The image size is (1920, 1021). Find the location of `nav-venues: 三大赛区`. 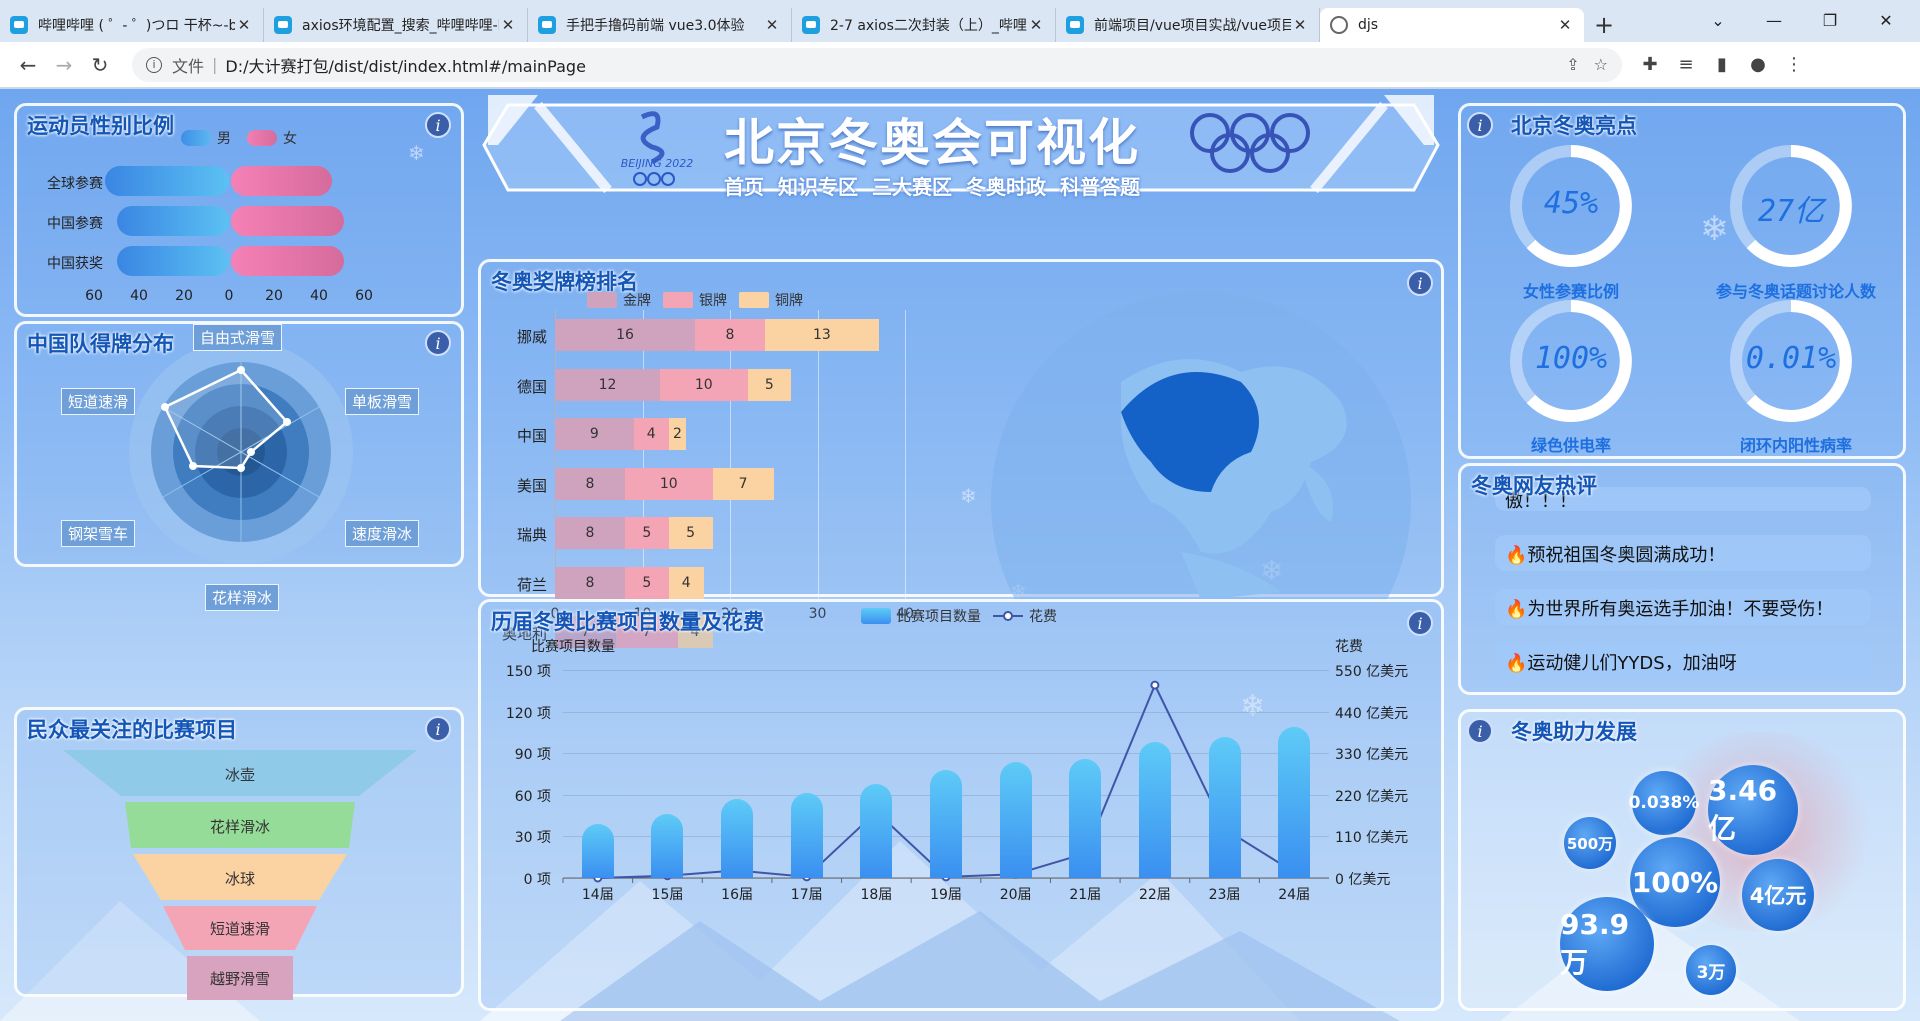

nav-venues: 三大赛区 is located at coordinates (912, 185).